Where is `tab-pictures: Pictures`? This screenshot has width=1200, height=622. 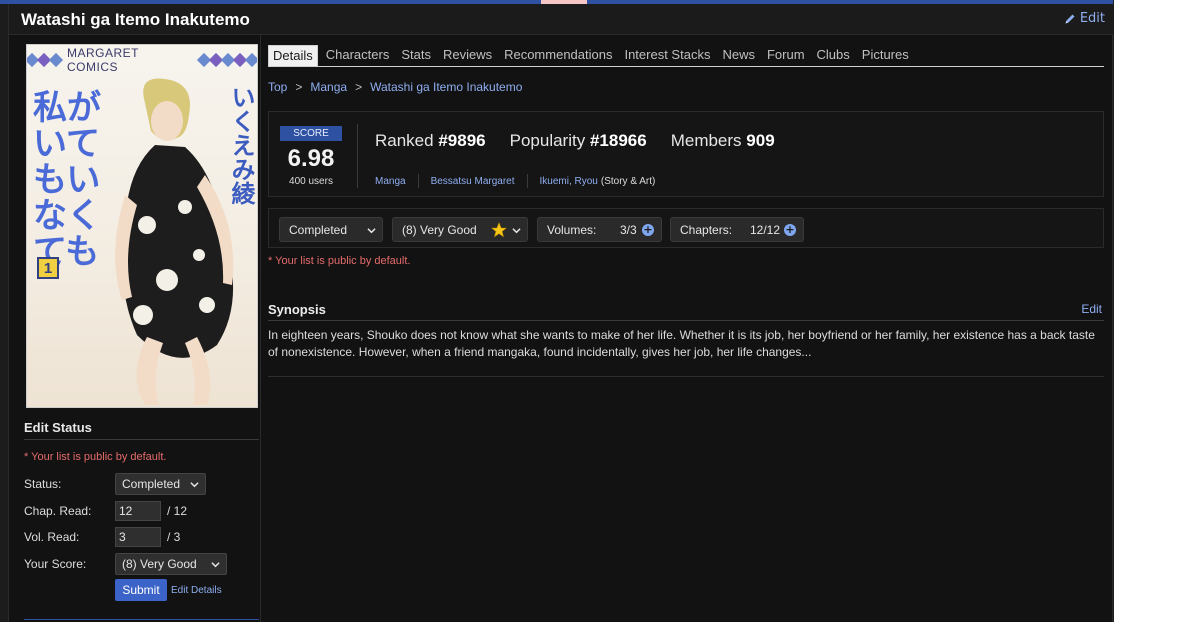
tab-pictures: Pictures is located at coordinates (885, 56).